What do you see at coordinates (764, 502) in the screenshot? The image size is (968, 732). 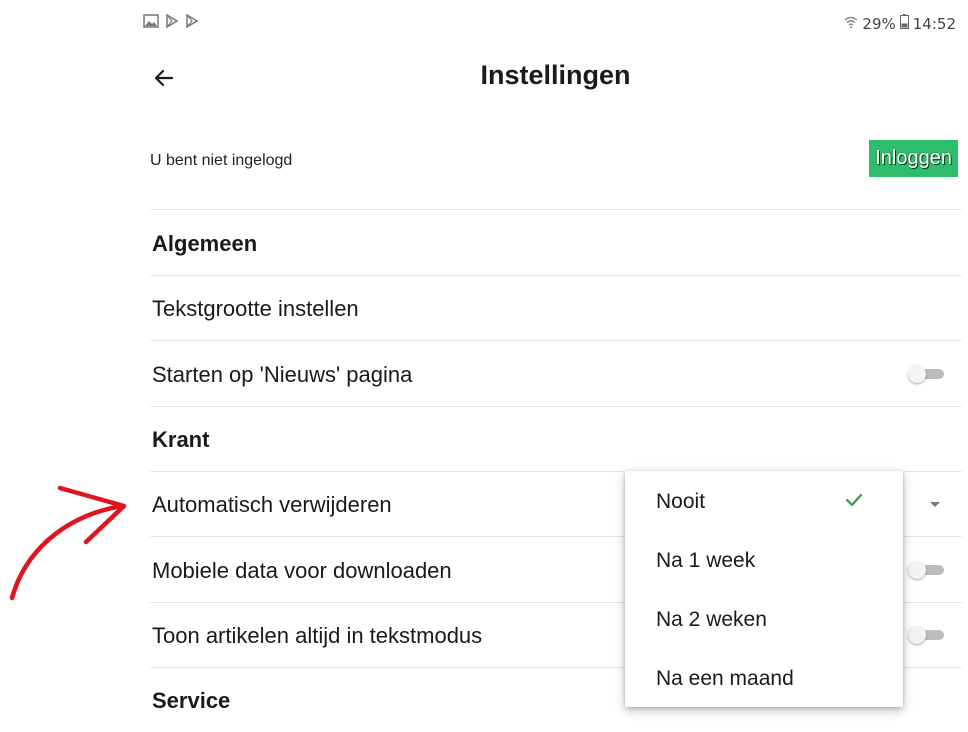 I see `menu-item-nooit: Nooit` at bounding box center [764, 502].